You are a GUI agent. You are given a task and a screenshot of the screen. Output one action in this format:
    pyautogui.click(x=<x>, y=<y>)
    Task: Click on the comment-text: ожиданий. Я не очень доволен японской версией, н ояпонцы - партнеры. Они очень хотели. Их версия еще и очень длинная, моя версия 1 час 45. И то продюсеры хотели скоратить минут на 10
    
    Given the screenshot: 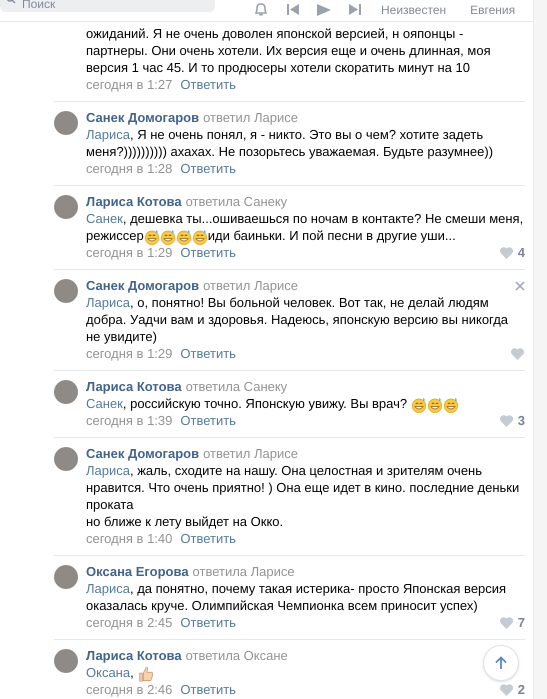 What is the action you would take?
    pyautogui.click(x=289, y=50)
    